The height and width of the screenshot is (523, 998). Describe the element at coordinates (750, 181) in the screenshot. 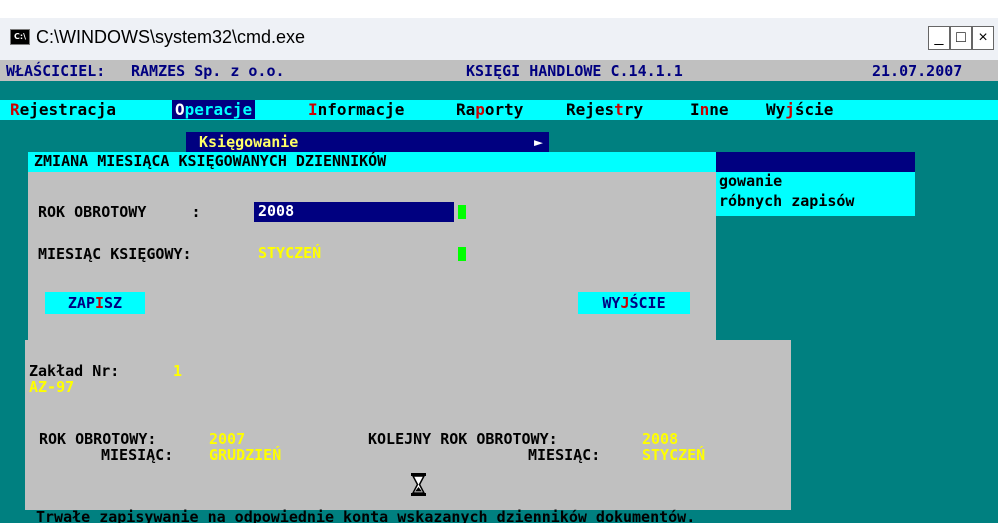

I see `background-submenu-item-1: gowanie` at that location.